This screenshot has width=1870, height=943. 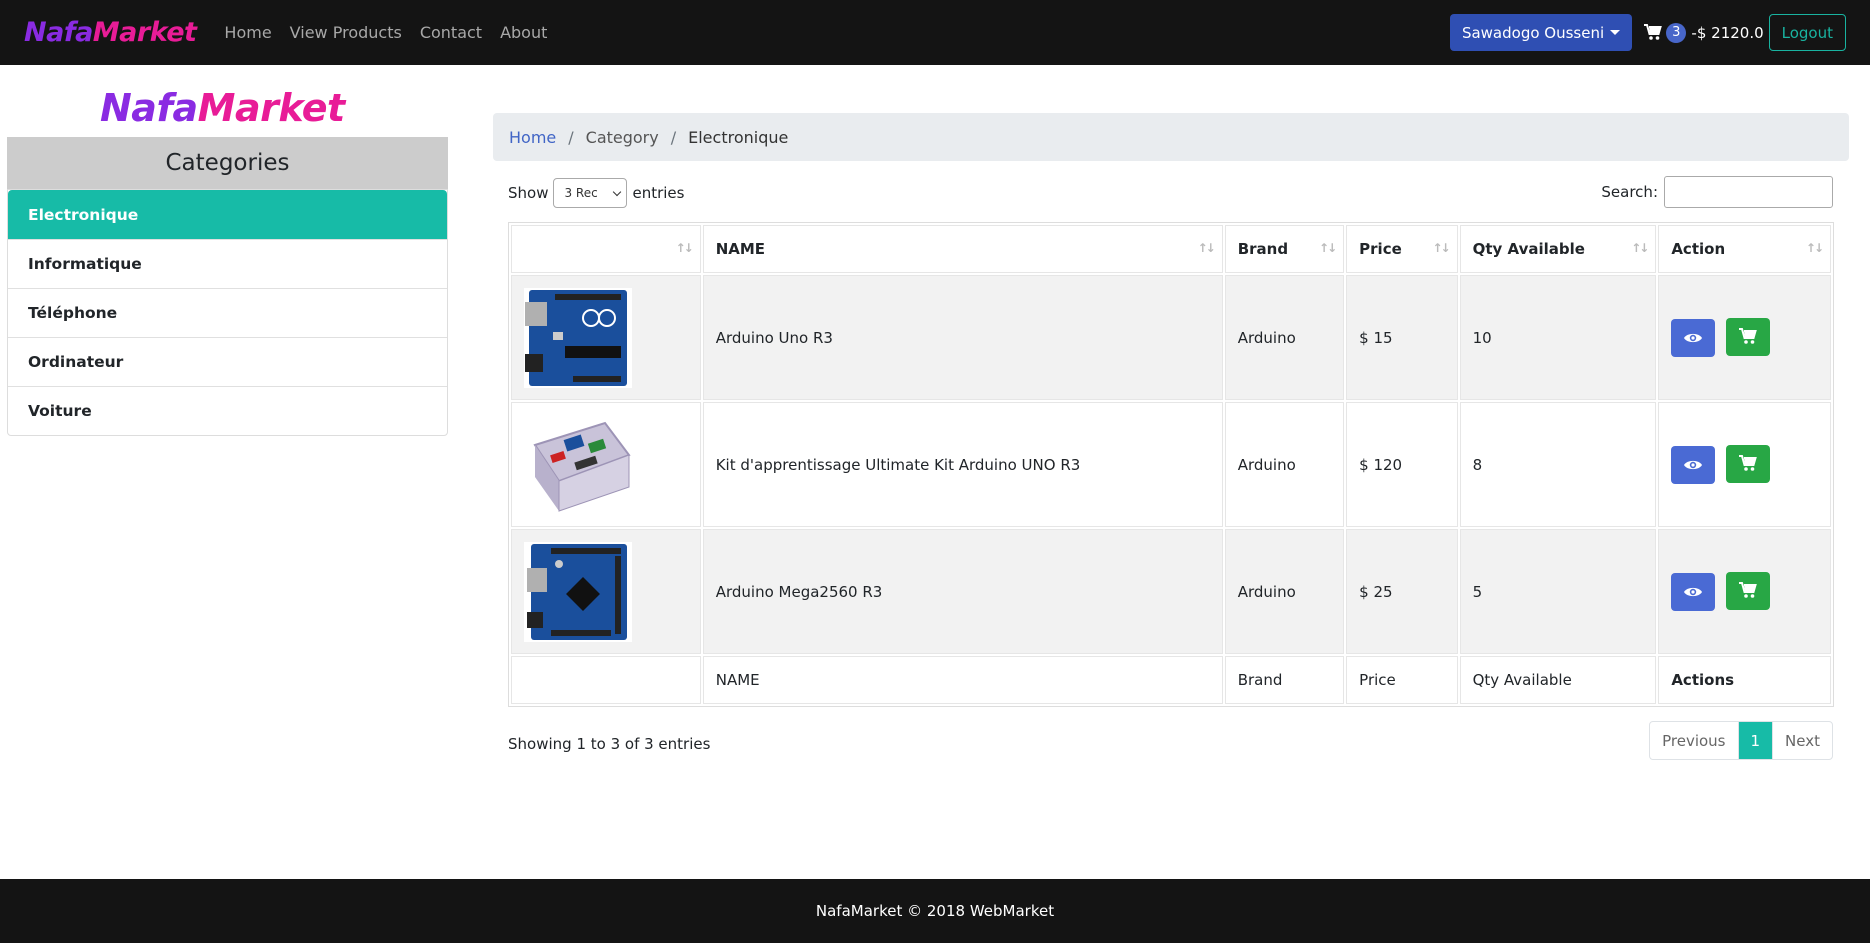 I want to click on sidebar-item-voiture: Voiture, so click(x=227, y=410).